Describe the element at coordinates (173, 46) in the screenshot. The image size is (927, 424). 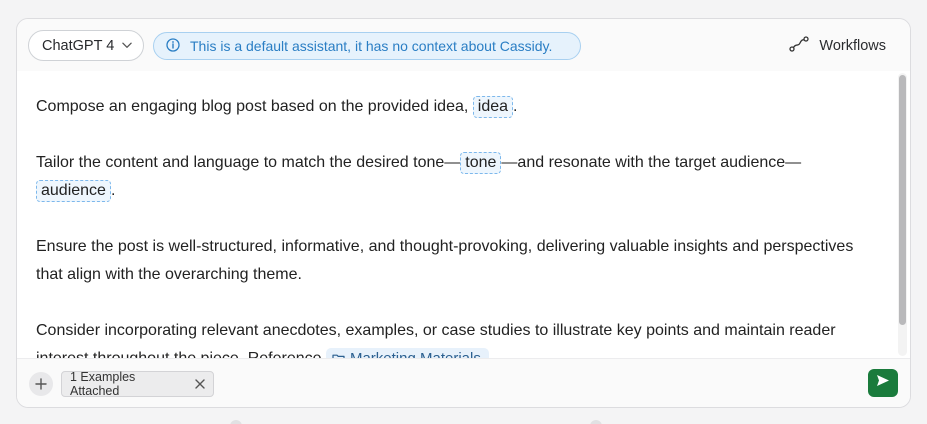
I see `info-icon` at that location.